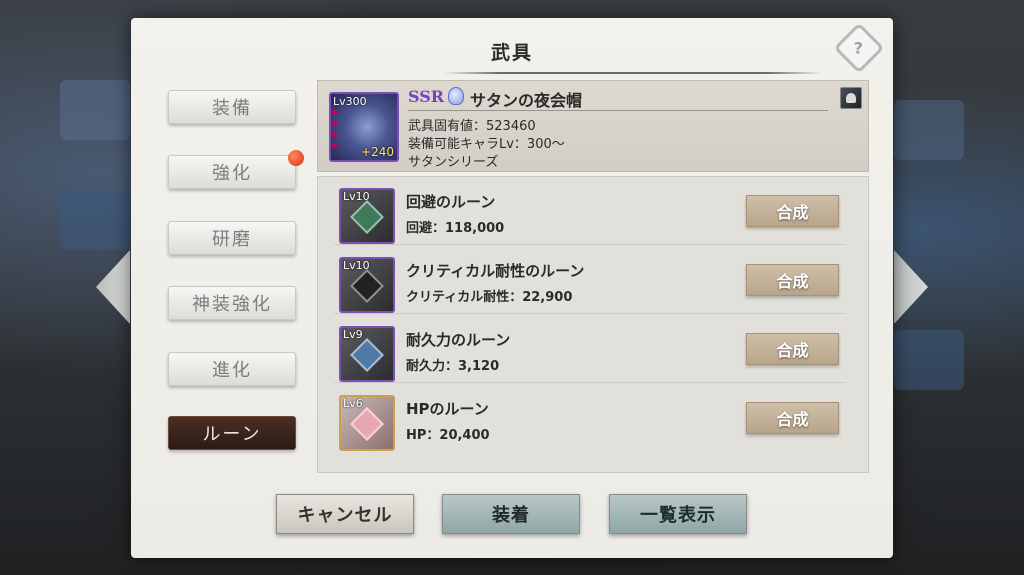 This screenshot has width=1024, height=575. I want to click on tab-divine-enhance: 神装強化, so click(232, 303).